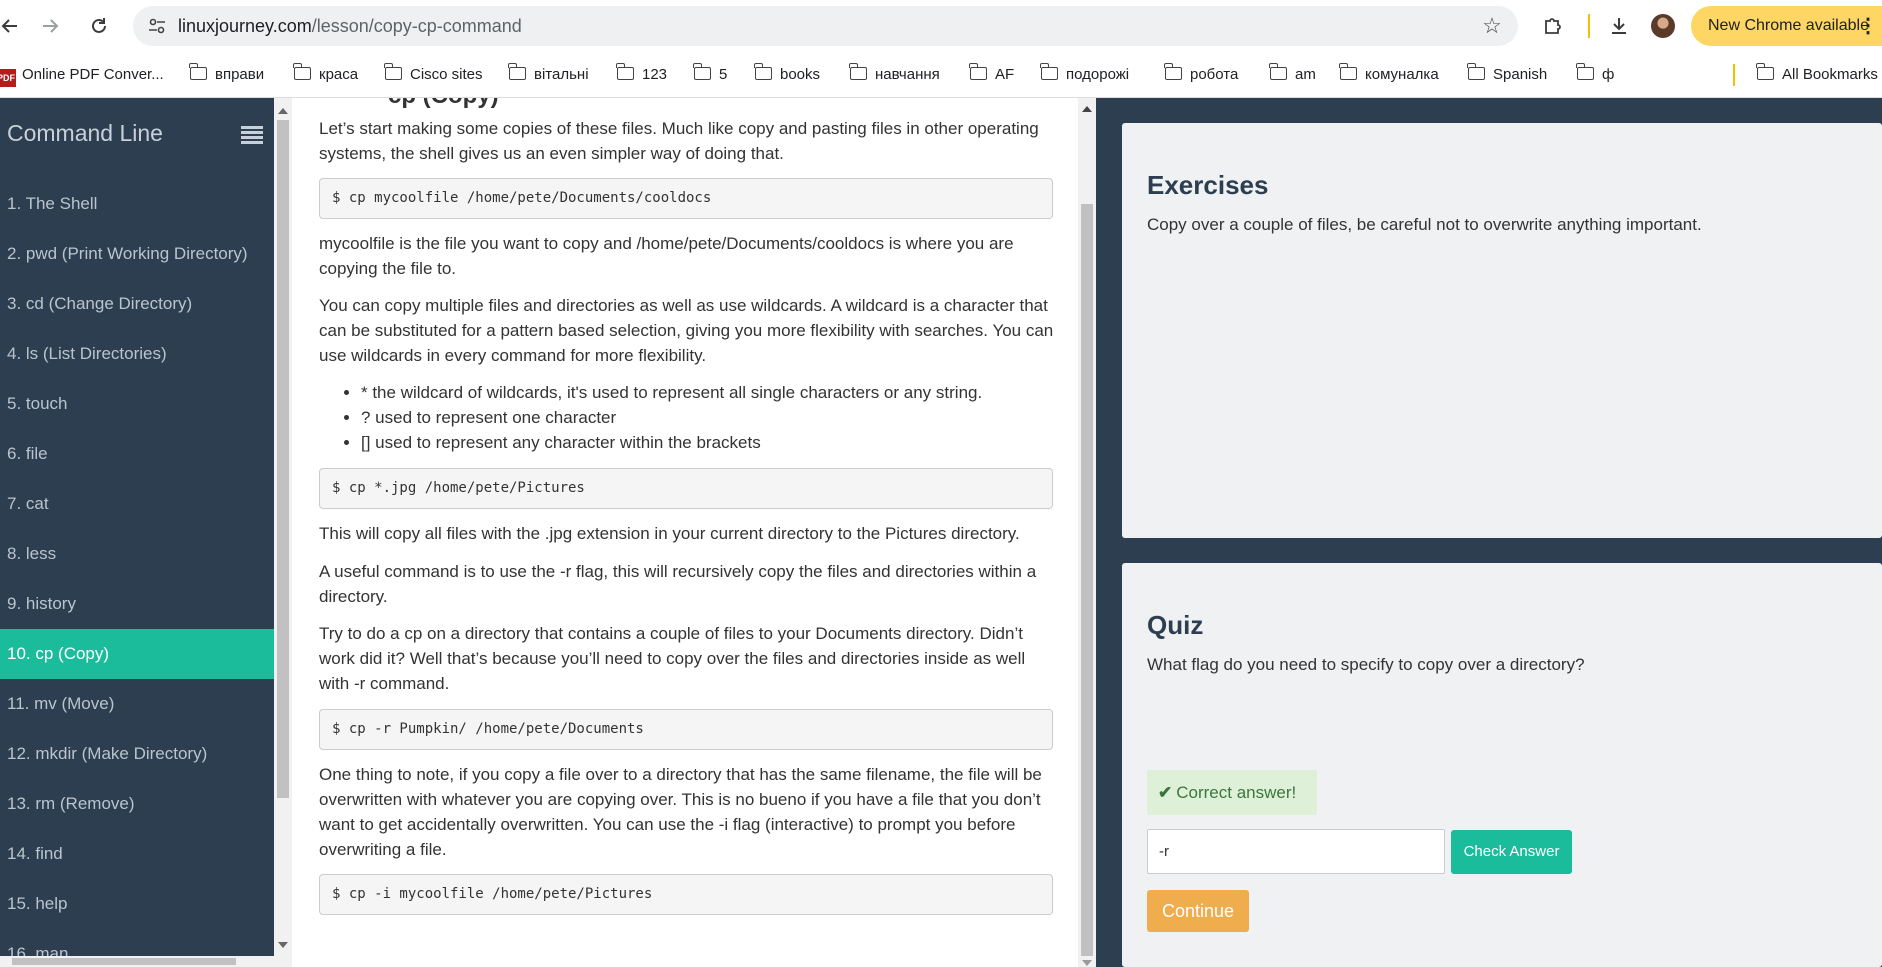 The image size is (1882, 967). I want to click on chrome-update-label: New Chrome available, so click(1788, 25).